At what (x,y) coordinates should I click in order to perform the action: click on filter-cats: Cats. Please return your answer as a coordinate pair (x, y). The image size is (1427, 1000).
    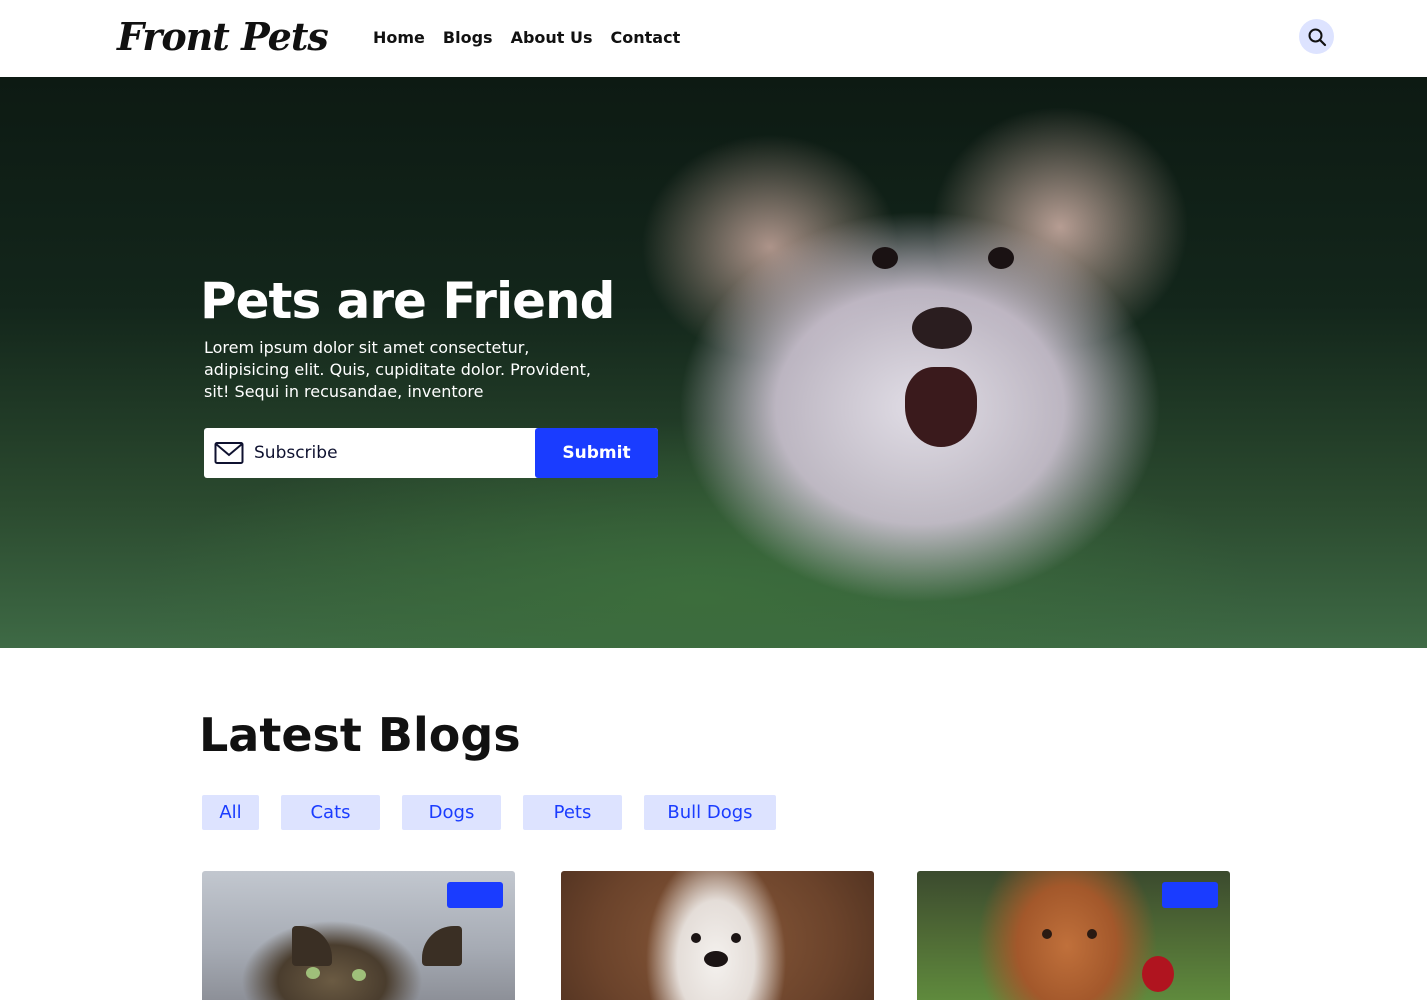
    Looking at the image, I should click on (330, 812).